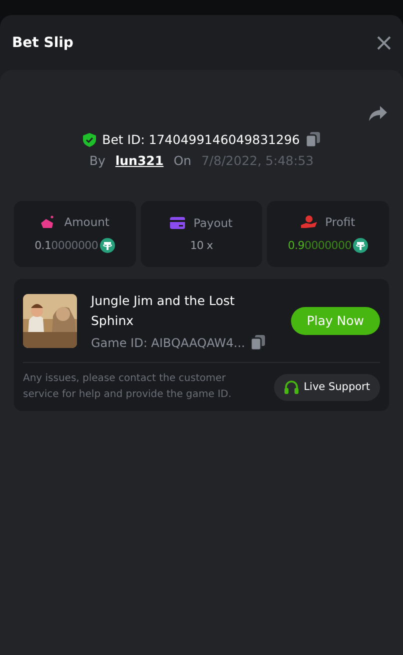 Image resolution: width=403 pixels, height=655 pixels. I want to click on headset-icon, so click(291, 387).